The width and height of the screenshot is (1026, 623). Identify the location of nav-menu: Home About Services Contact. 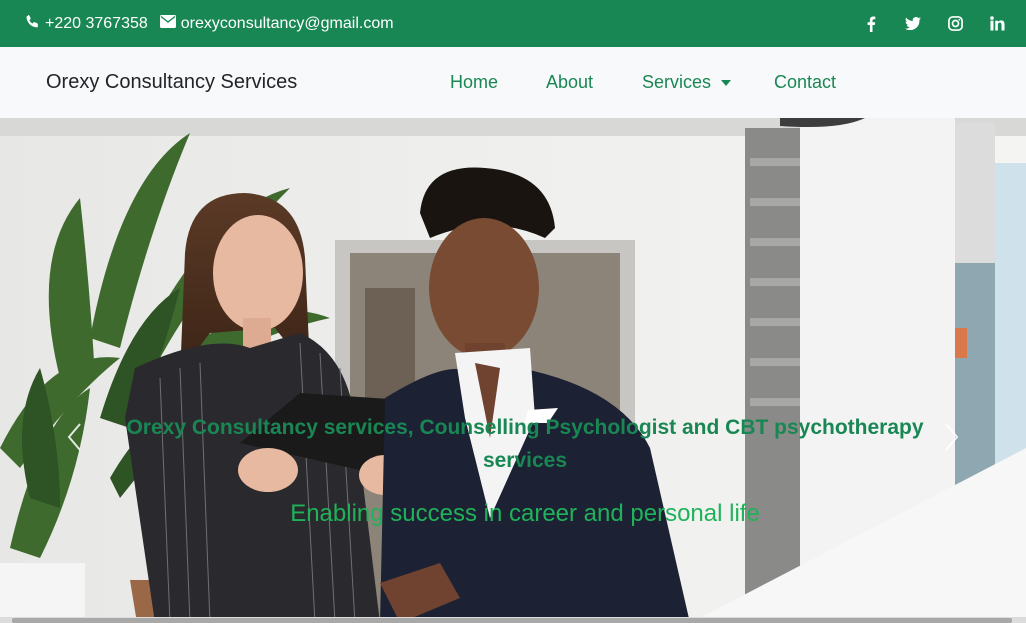
(513, 82).